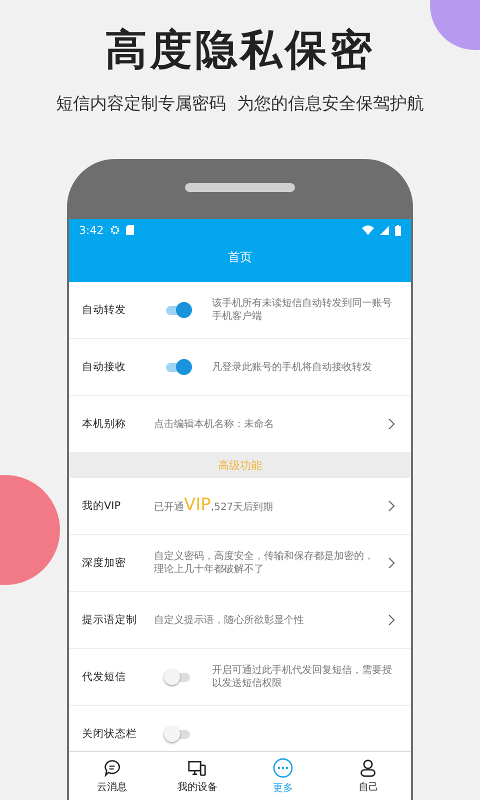 The width and height of the screenshot is (480, 800). What do you see at coordinates (130, 230) in the screenshot?
I see `sd-card-icon` at bounding box center [130, 230].